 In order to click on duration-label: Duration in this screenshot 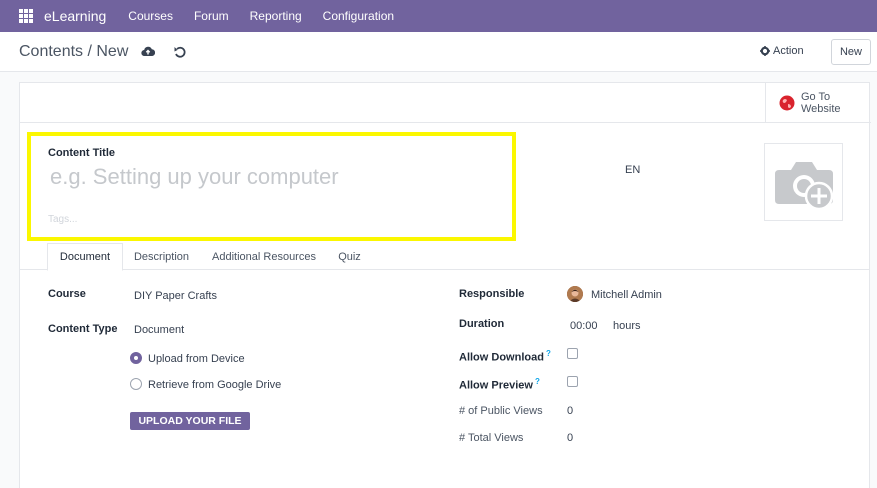, I will do `click(482, 324)`.